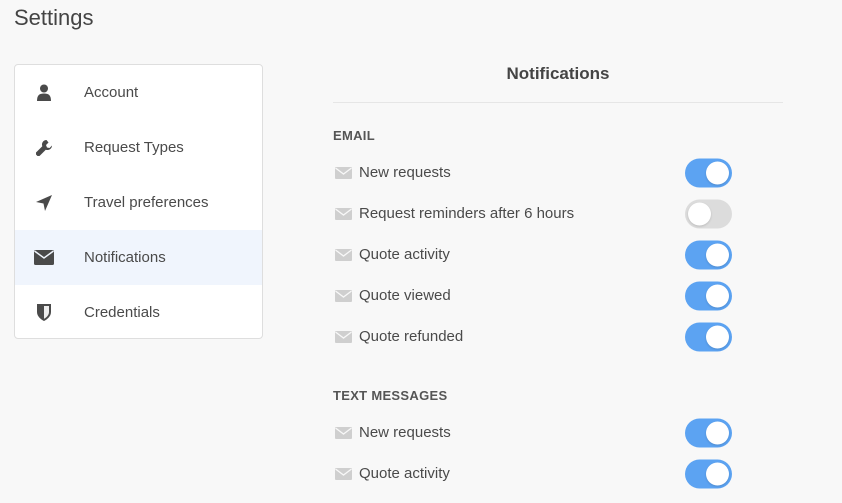 This screenshot has width=842, height=503. What do you see at coordinates (122, 312) in the screenshot?
I see `sidebar-item-label: Credentials` at bounding box center [122, 312].